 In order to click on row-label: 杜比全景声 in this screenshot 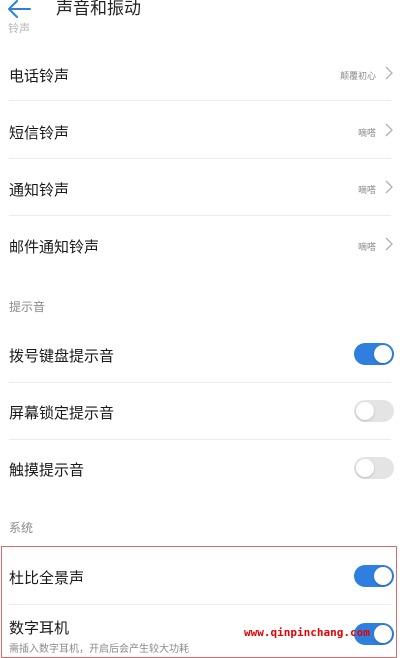, I will do `click(47, 578)`.